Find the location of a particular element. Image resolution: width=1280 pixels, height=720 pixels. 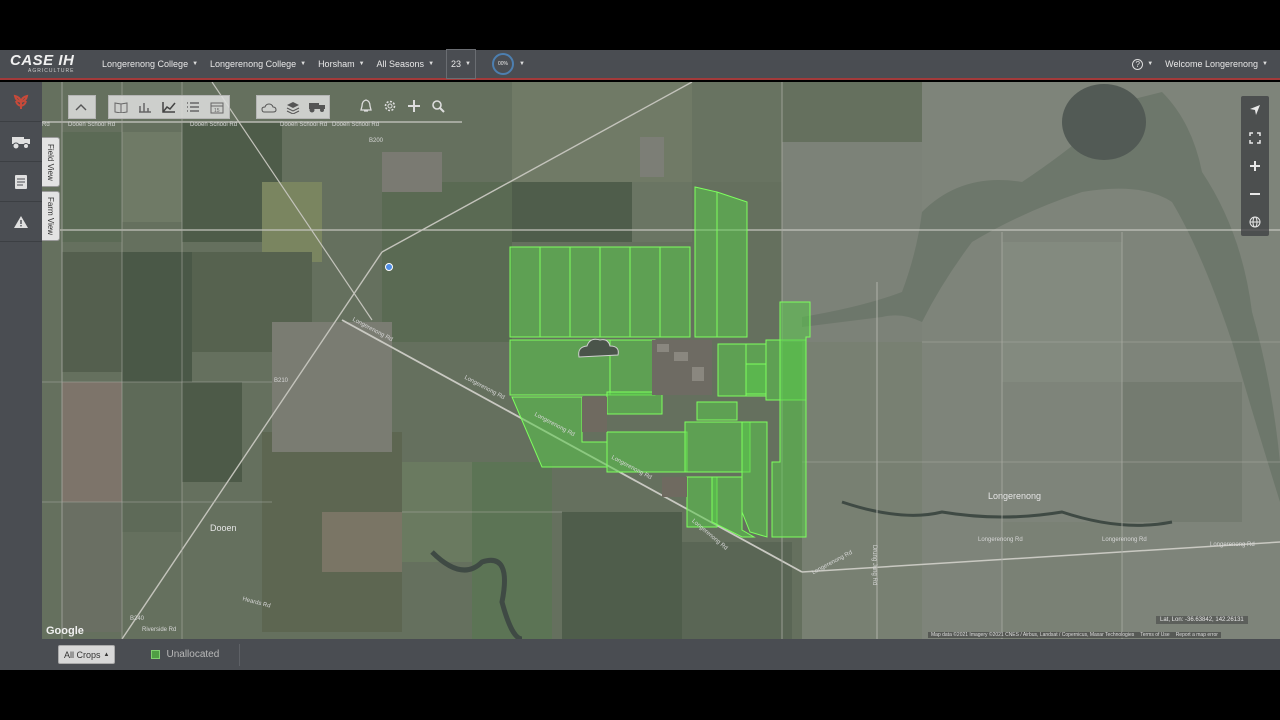

brand-logo: CASE IH AGRICULTURE is located at coordinates (48, 64).